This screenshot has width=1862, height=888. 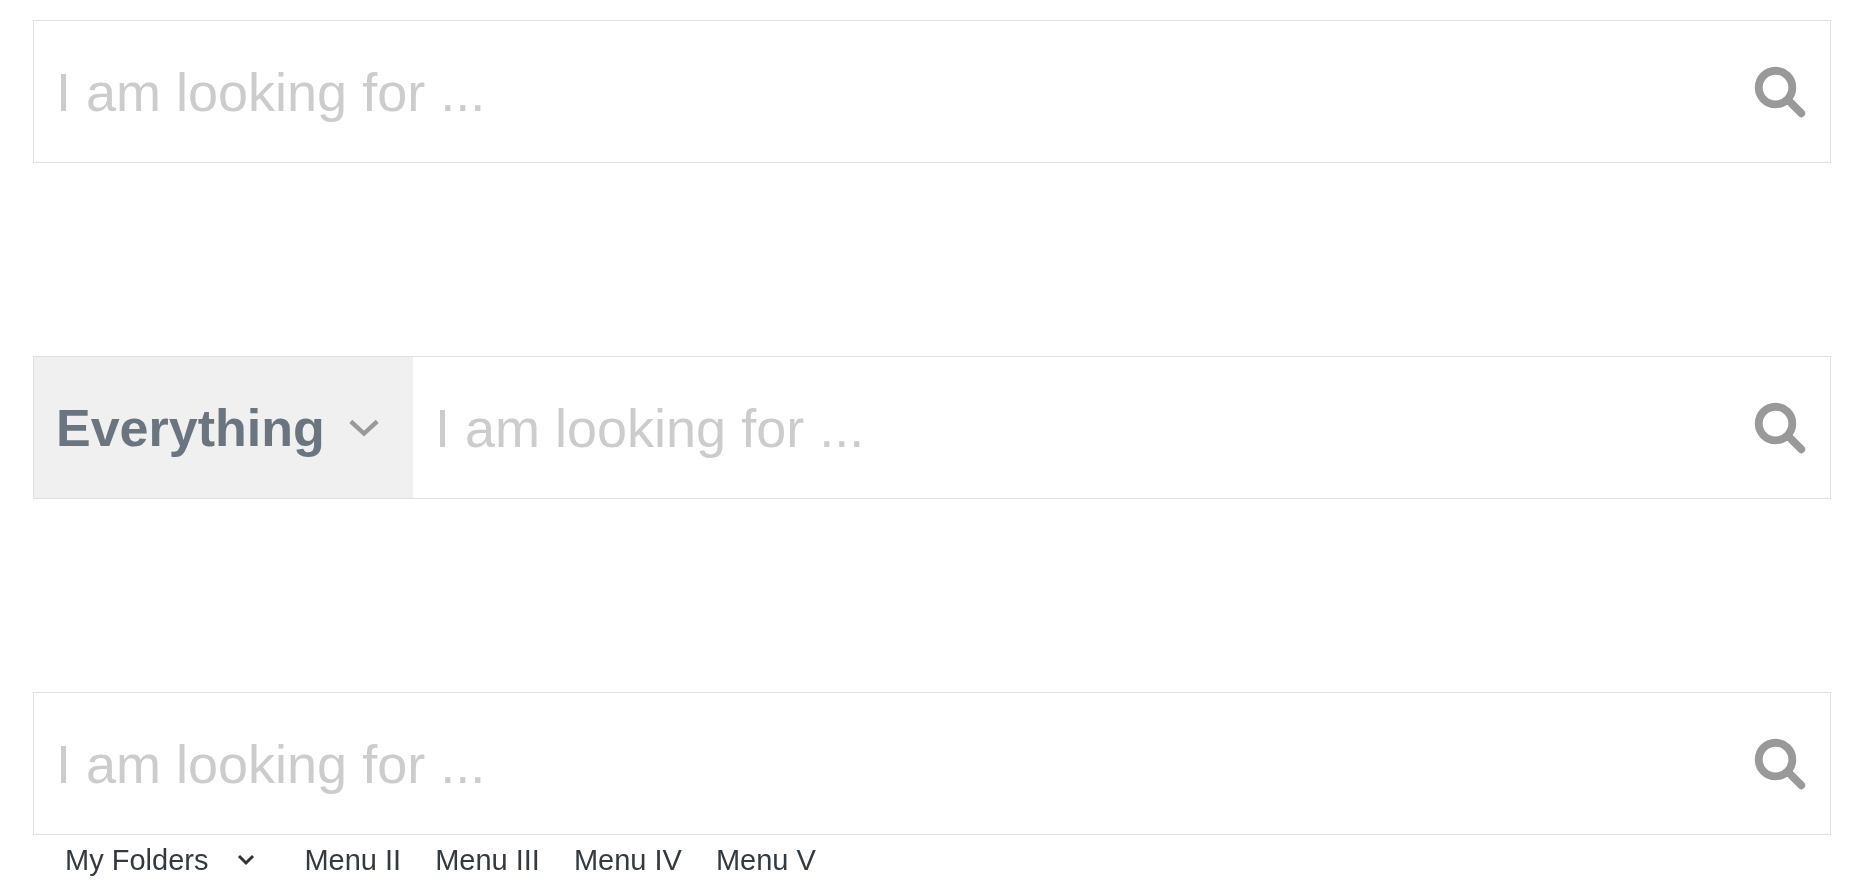 What do you see at coordinates (765, 860) in the screenshot?
I see `menu-item: Menu V` at bounding box center [765, 860].